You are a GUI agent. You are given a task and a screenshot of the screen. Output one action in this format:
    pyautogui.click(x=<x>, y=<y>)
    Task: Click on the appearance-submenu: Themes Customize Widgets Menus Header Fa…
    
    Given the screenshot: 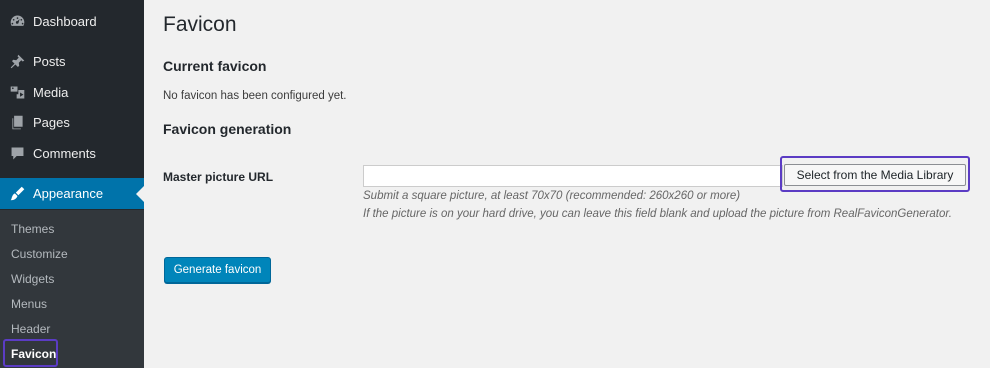 What is the action you would take?
    pyautogui.click(x=72, y=289)
    